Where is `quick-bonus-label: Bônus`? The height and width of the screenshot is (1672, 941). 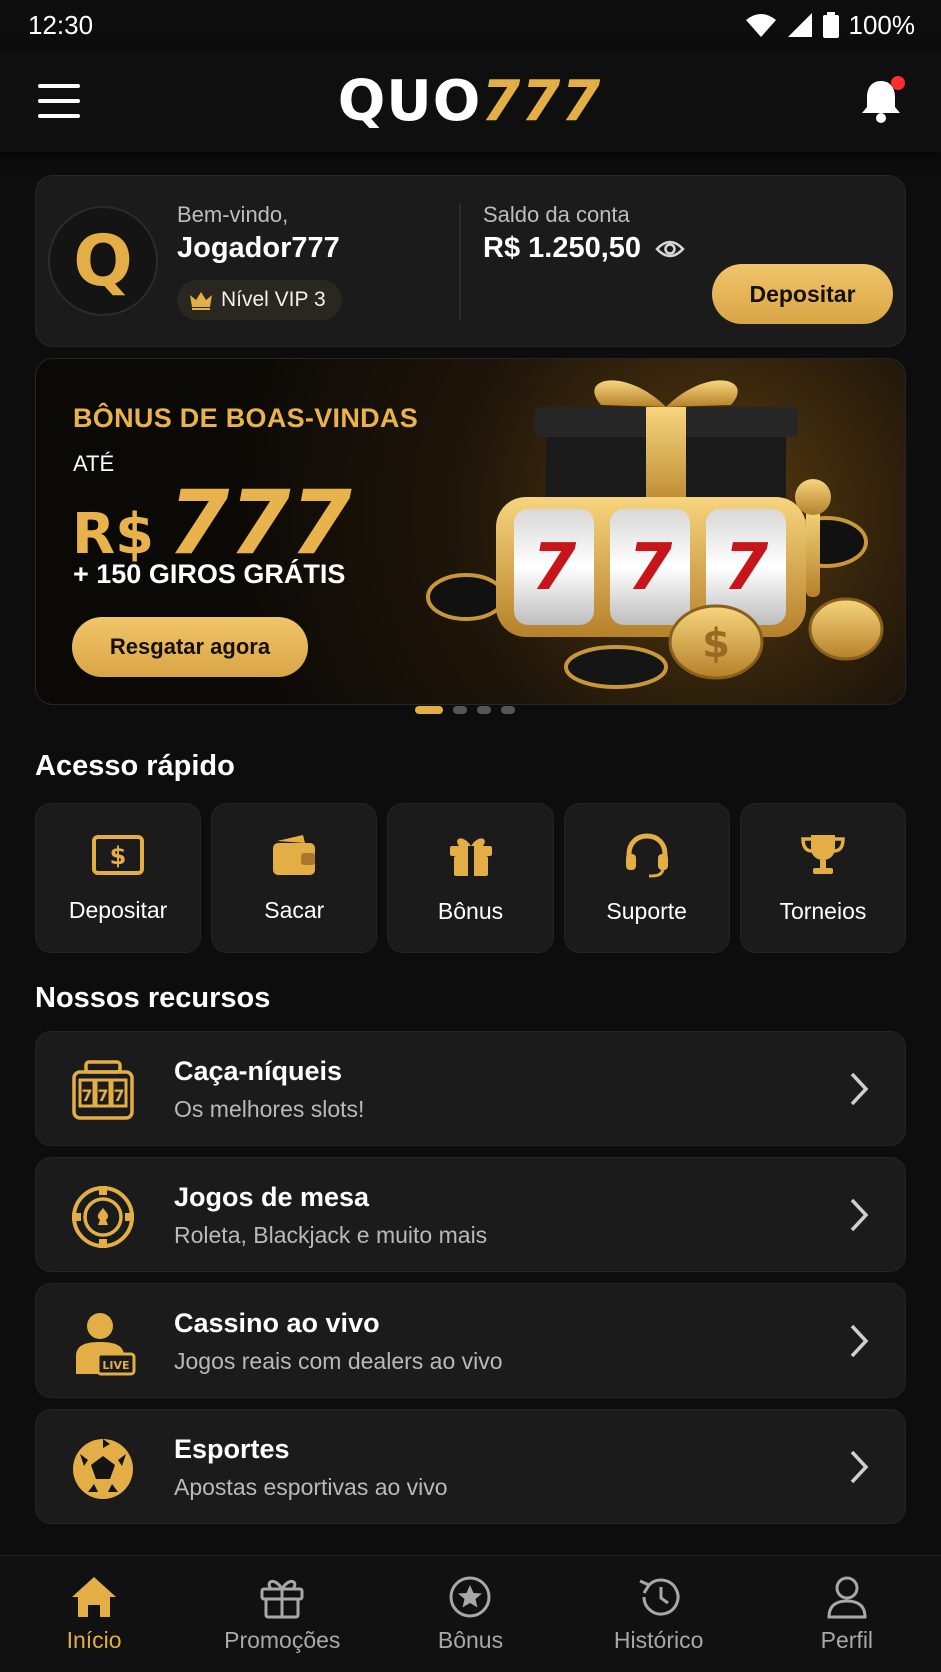 quick-bonus-label: Bônus is located at coordinates (470, 910).